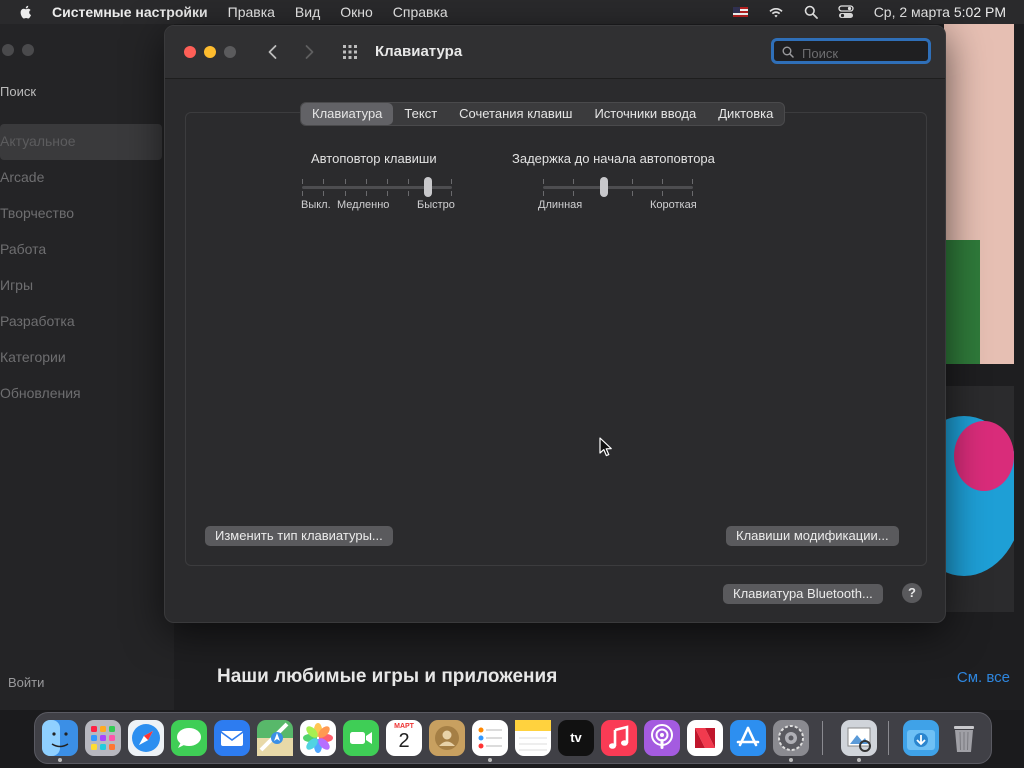 The height and width of the screenshot is (768, 1024). I want to click on system-preferences-icon, so click(791, 738).